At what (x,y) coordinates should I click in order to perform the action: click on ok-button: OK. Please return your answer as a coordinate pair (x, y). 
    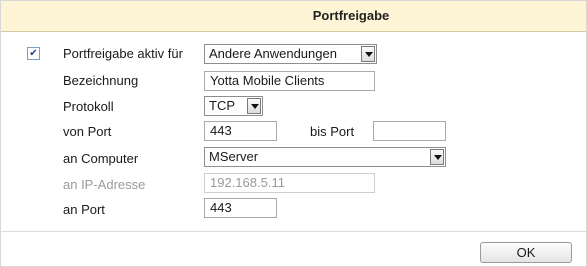
    Looking at the image, I should click on (526, 252).